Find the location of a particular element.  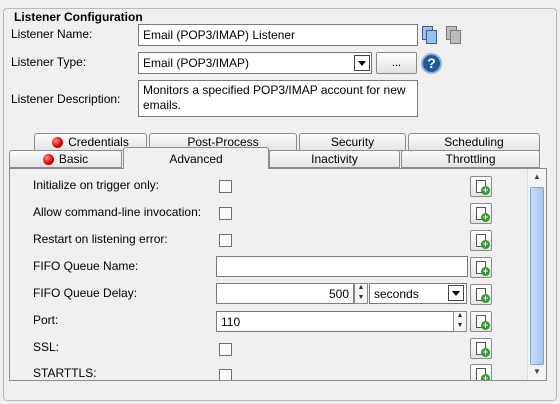

fifo-queue-delay-input: 500 is located at coordinates (285, 293).